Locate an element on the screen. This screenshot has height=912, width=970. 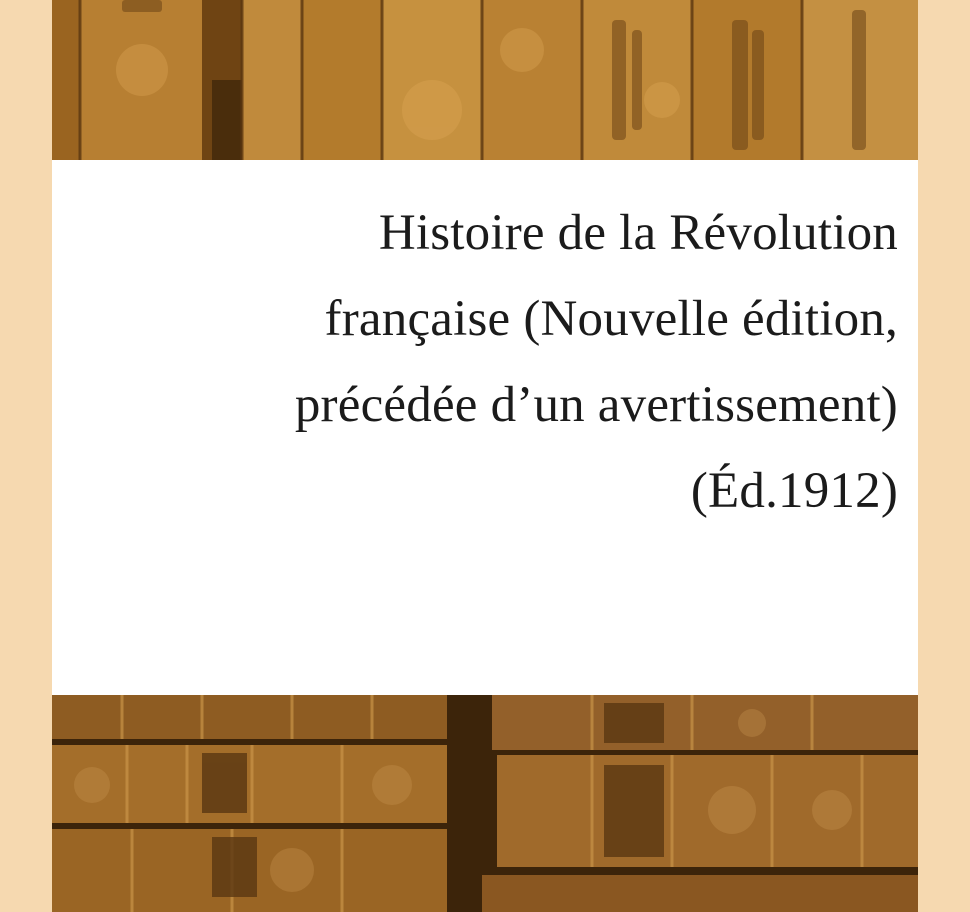
title-line-4: (Éd.1912) is located at coordinates (794, 491).